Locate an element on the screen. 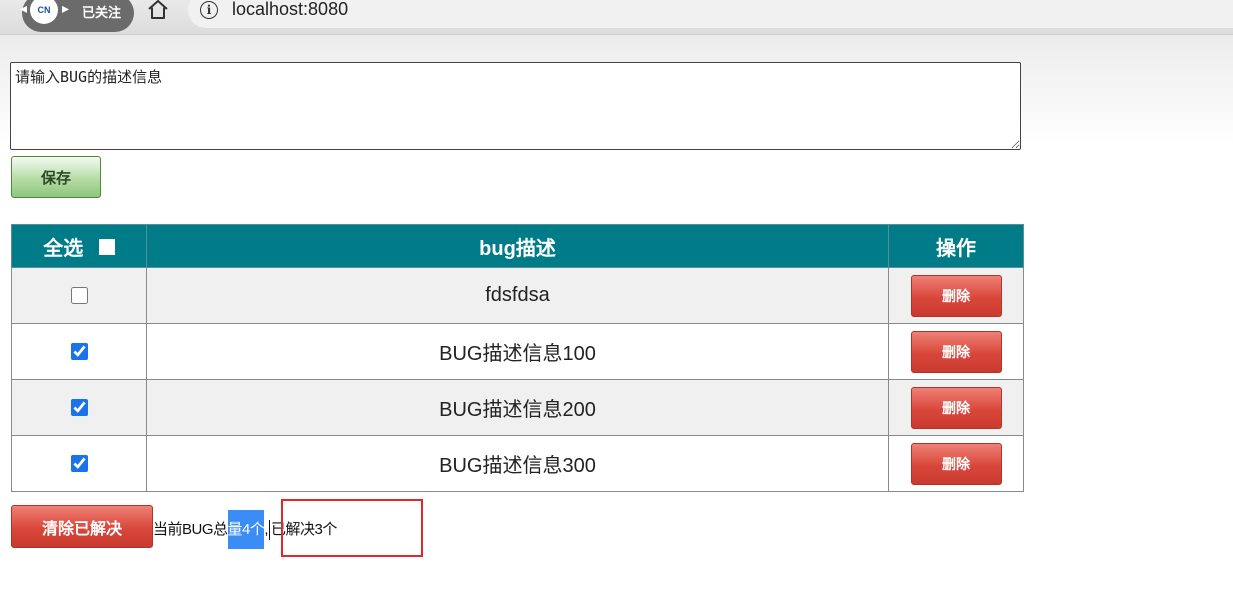 The width and height of the screenshot is (1233, 606). back-arrow-icon: ◂ is located at coordinates (23, 8).